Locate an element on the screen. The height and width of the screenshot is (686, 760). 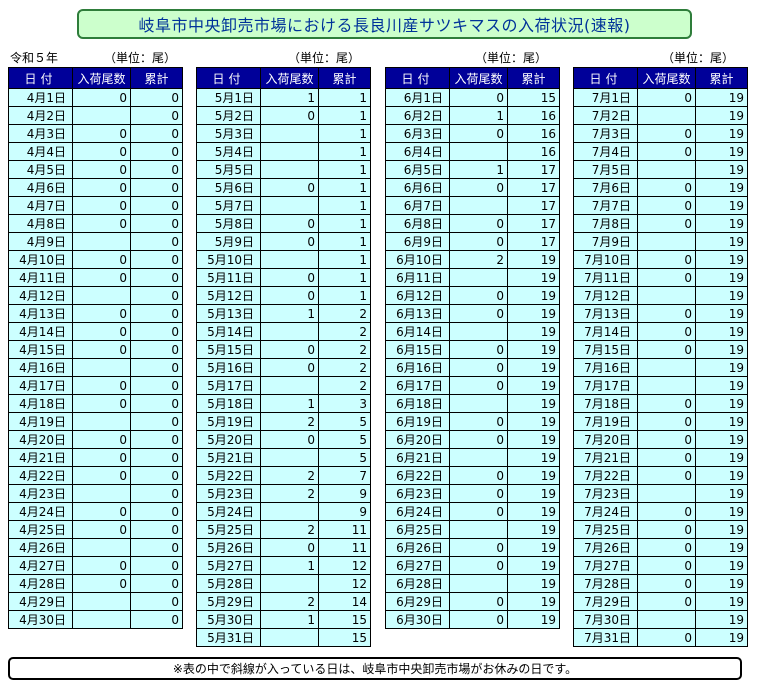
date-cell: 5月1日 is located at coordinates (228, 97).